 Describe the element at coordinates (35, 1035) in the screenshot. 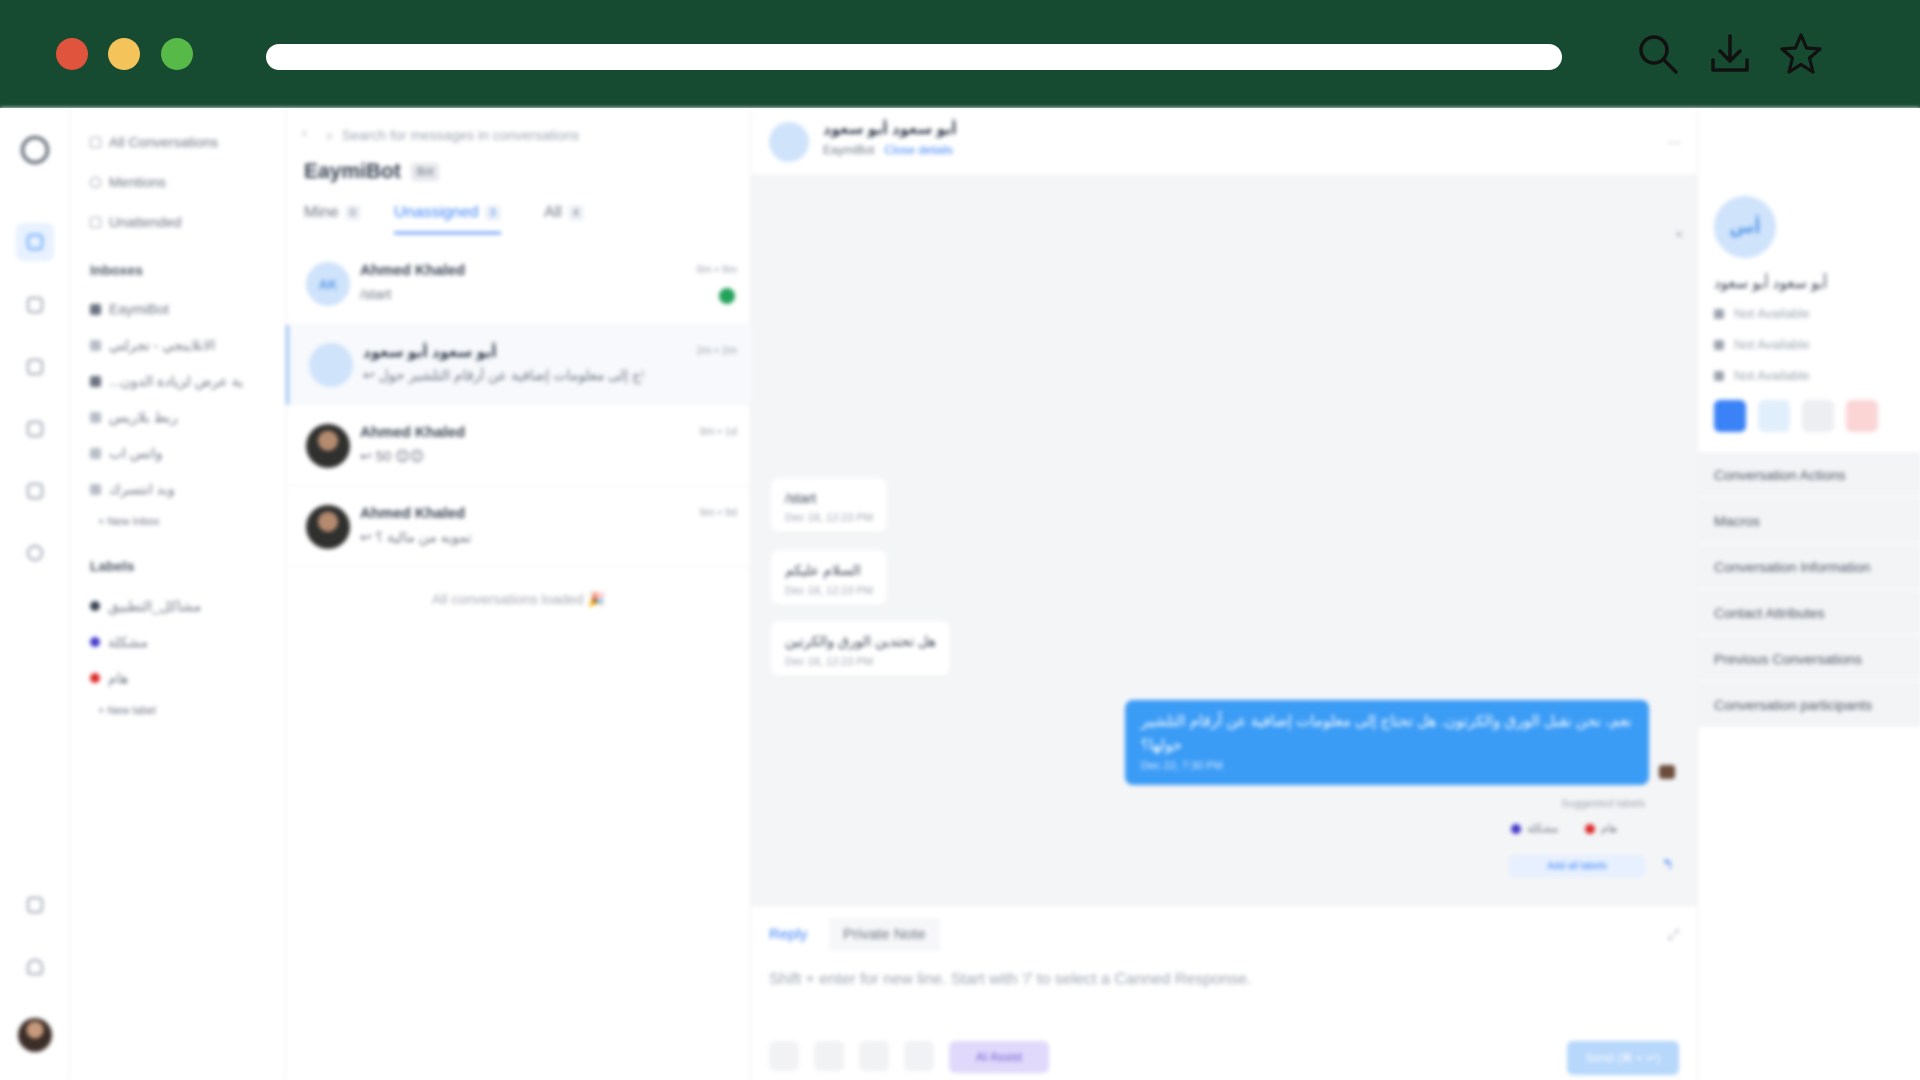

I see `user-avatar` at that location.